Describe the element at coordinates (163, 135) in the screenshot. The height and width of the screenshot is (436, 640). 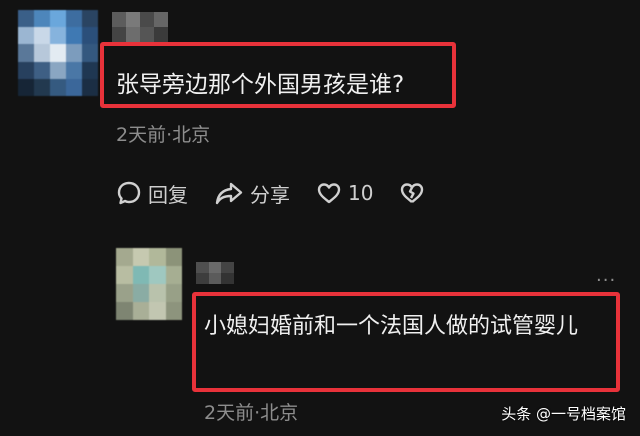
I see `comment-meta: 2天前·北京` at that location.